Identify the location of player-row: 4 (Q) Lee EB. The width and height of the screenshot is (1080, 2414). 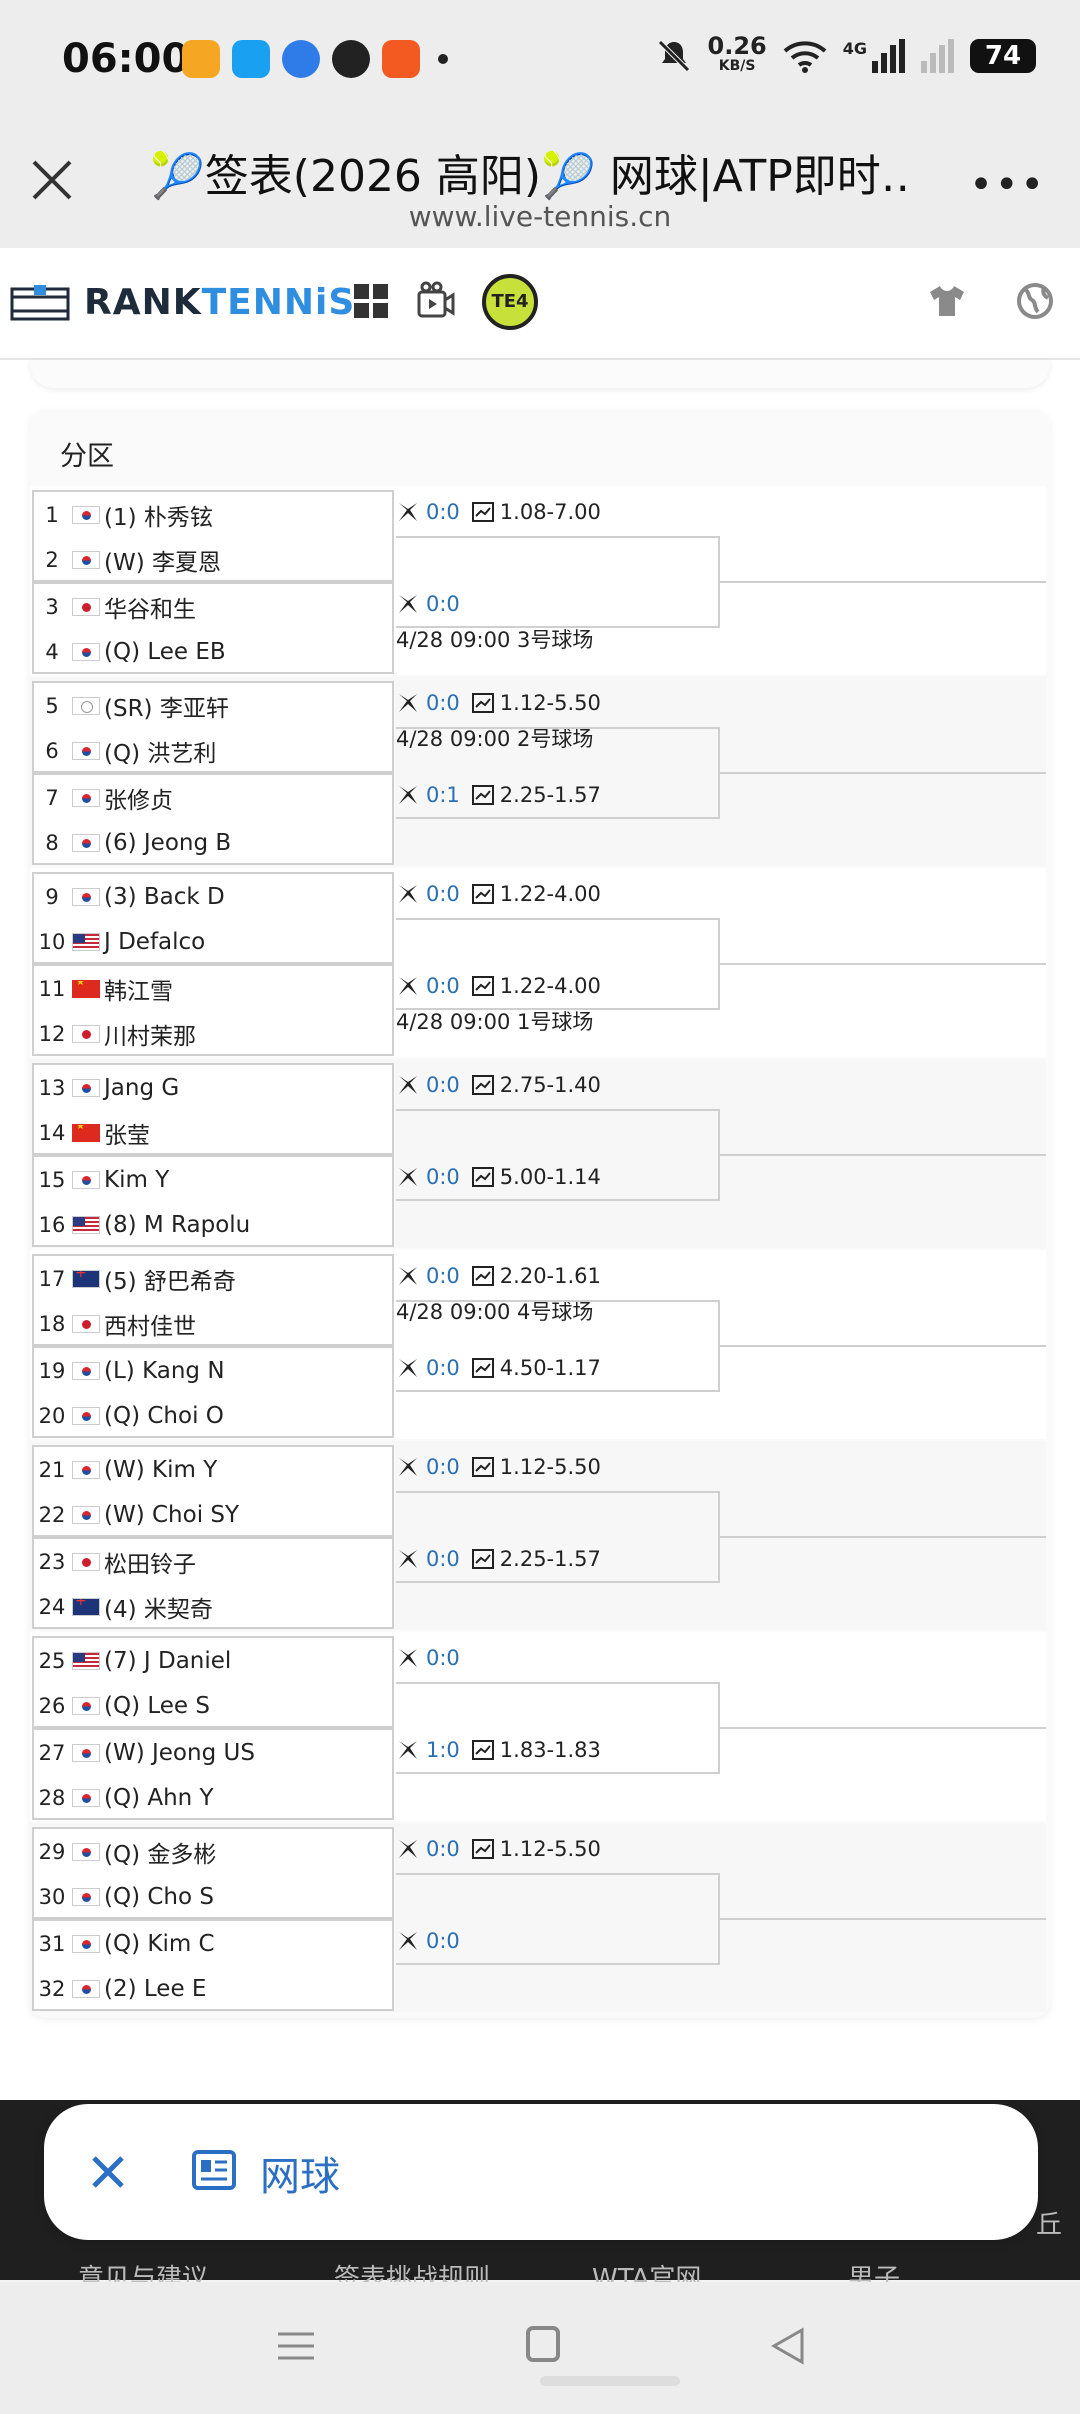
(214, 651).